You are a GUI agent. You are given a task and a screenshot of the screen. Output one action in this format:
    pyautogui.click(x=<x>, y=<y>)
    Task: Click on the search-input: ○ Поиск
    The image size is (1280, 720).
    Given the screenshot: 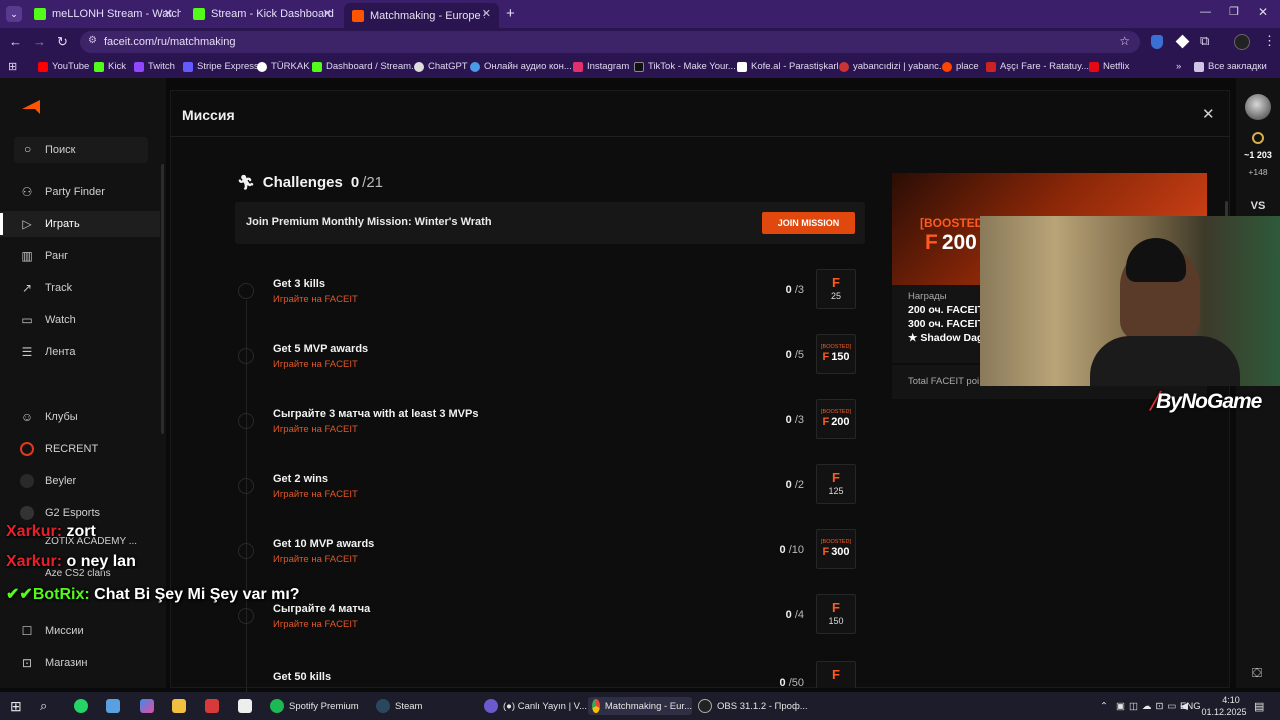 What is the action you would take?
    pyautogui.click(x=81, y=150)
    